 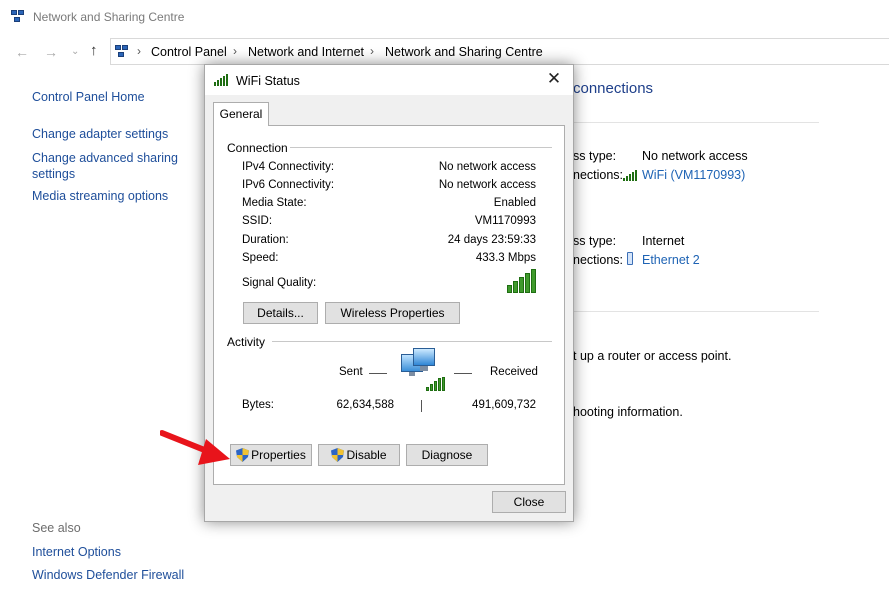 I want to click on sent-line, so click(x=378, y=373).